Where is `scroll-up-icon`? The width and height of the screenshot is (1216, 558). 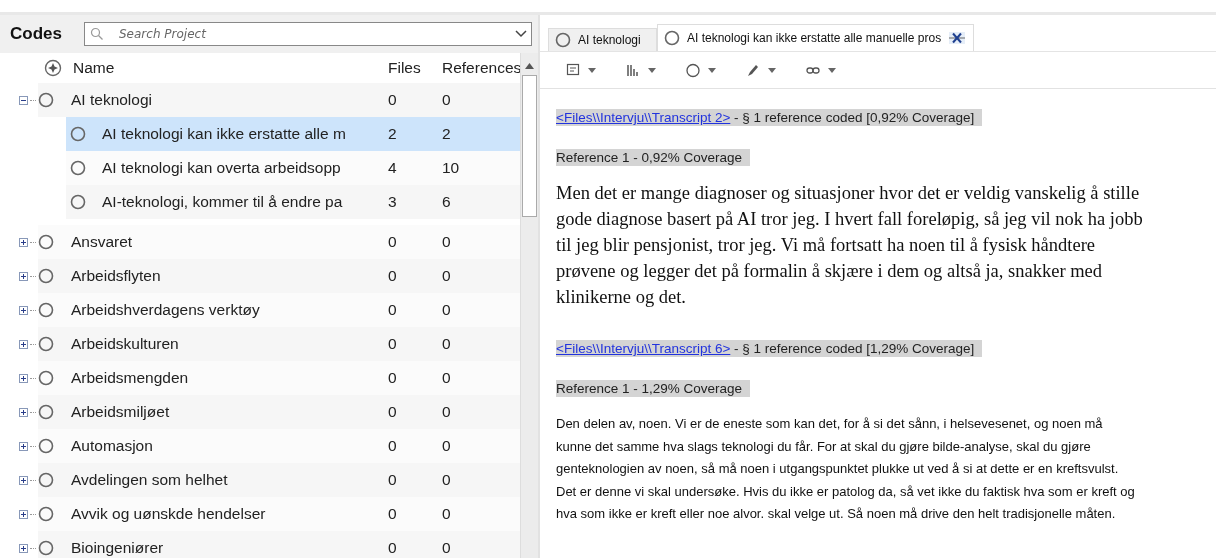
scroll-up-icon is located at coordinates (529, 66).